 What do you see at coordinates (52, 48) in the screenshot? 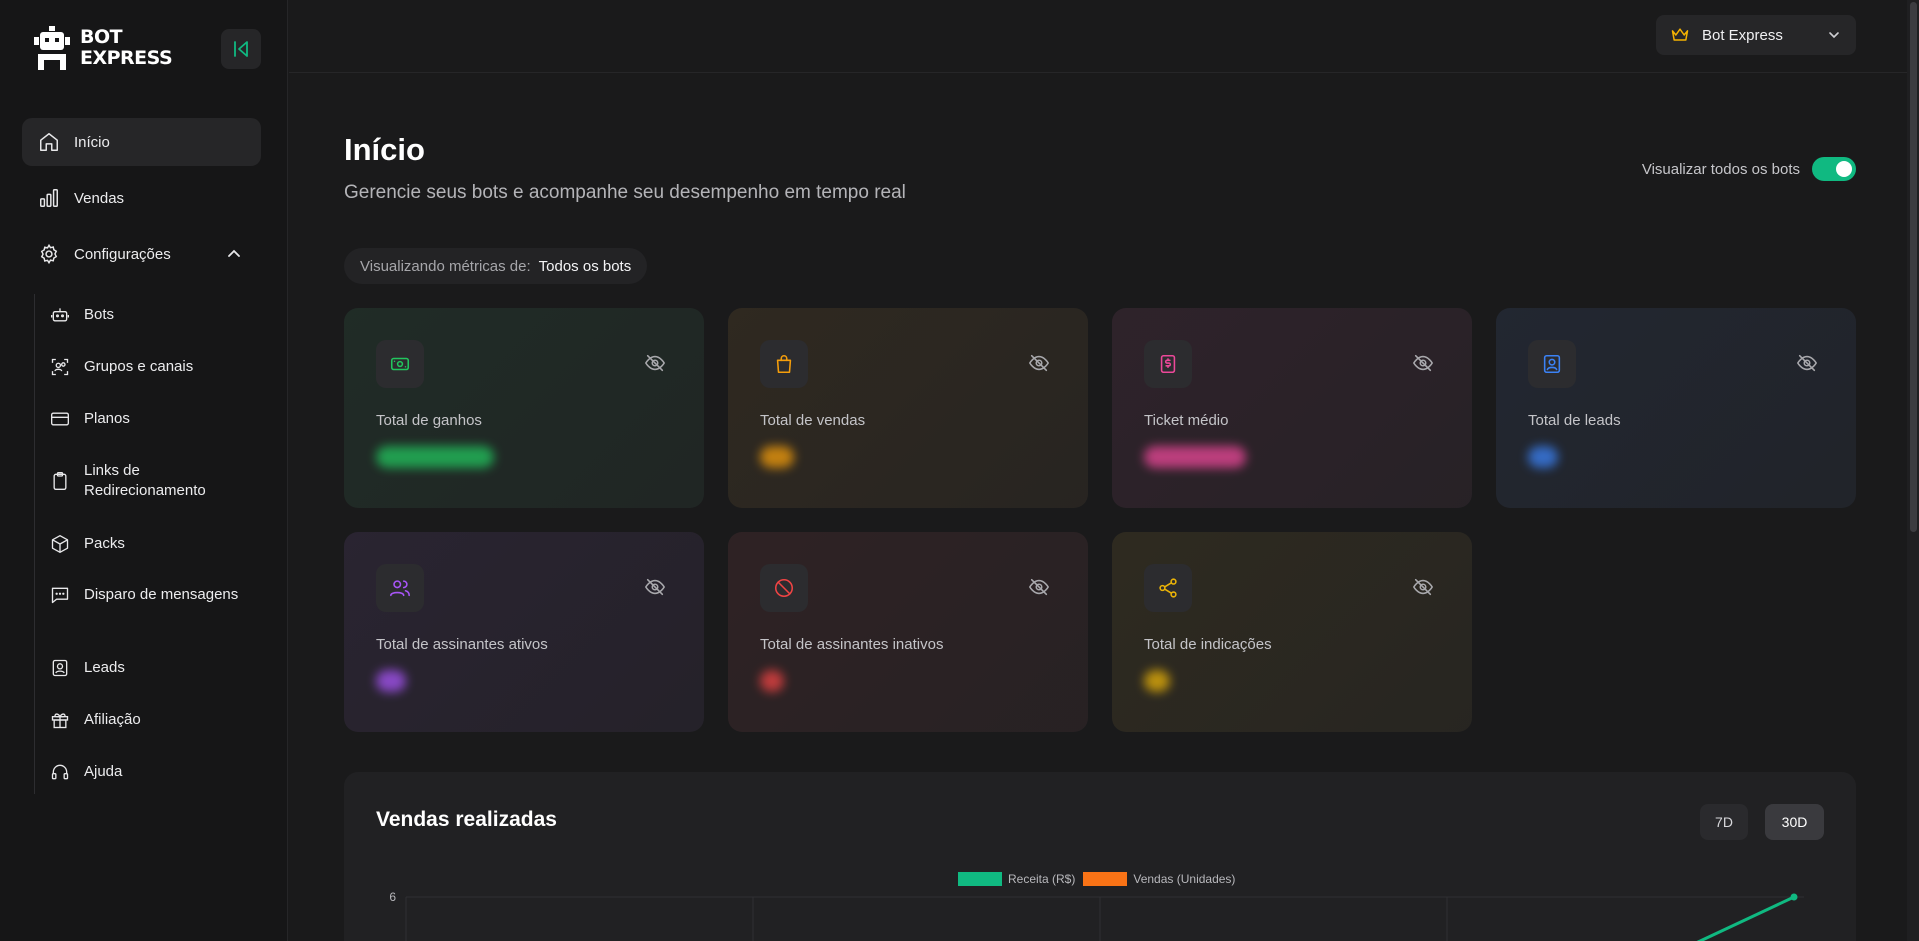
I see `robot-logo-icon` at bounding box center [52, 48].